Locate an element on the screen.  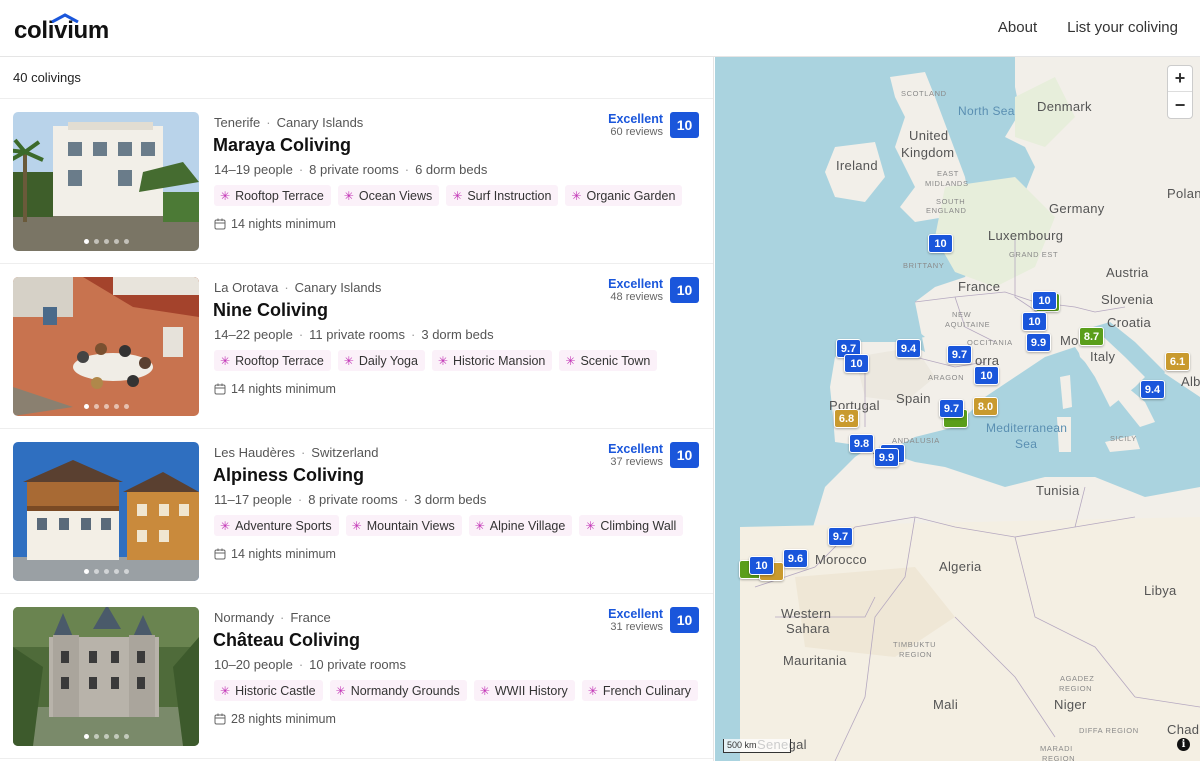
map-label: AGADEZ is located at coordinates (1077, 678).